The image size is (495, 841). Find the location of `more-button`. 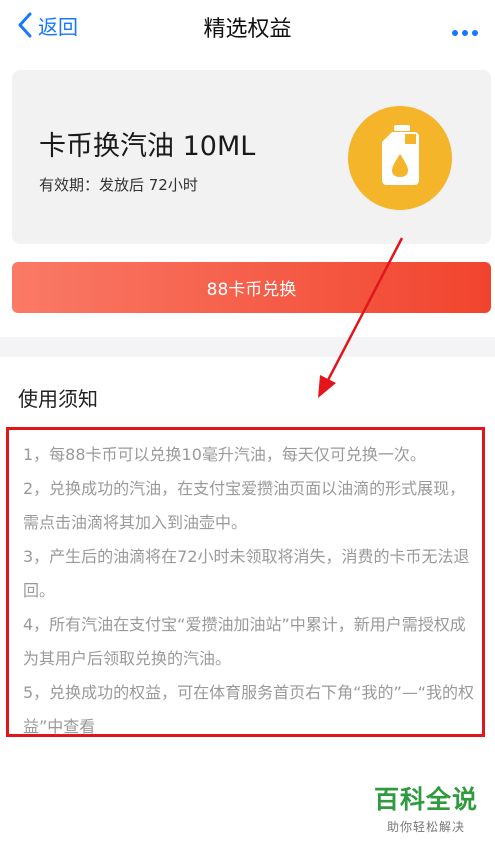

more-button is located at coordinates (465, 29).